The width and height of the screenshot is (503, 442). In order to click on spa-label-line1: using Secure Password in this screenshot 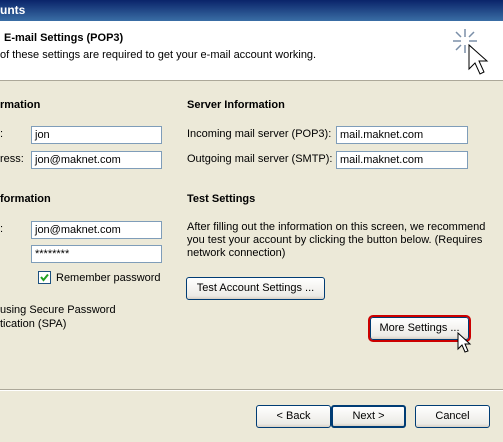, I will do `click(58, 310)`.